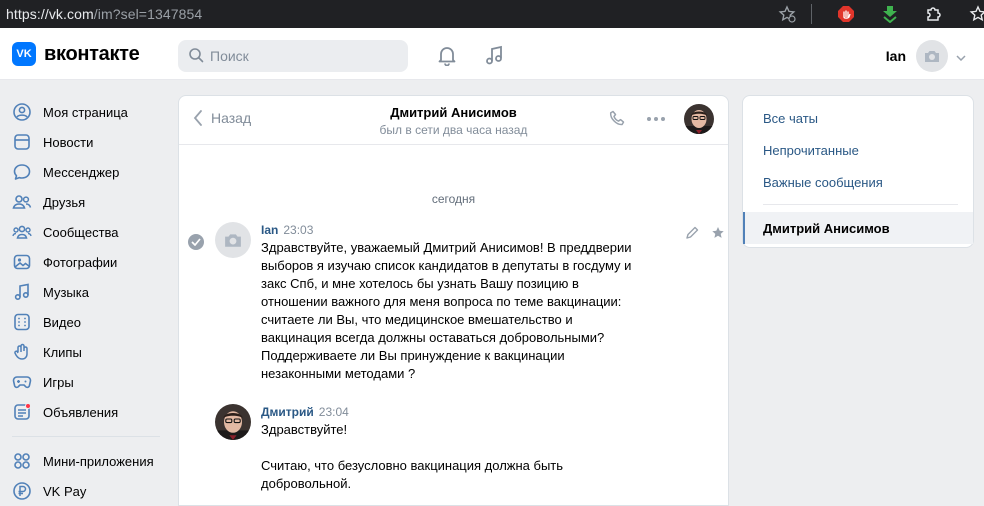 This screenshot has width=984, height=506. I want to click on nav-label: Моя страница, so click(85, 112).